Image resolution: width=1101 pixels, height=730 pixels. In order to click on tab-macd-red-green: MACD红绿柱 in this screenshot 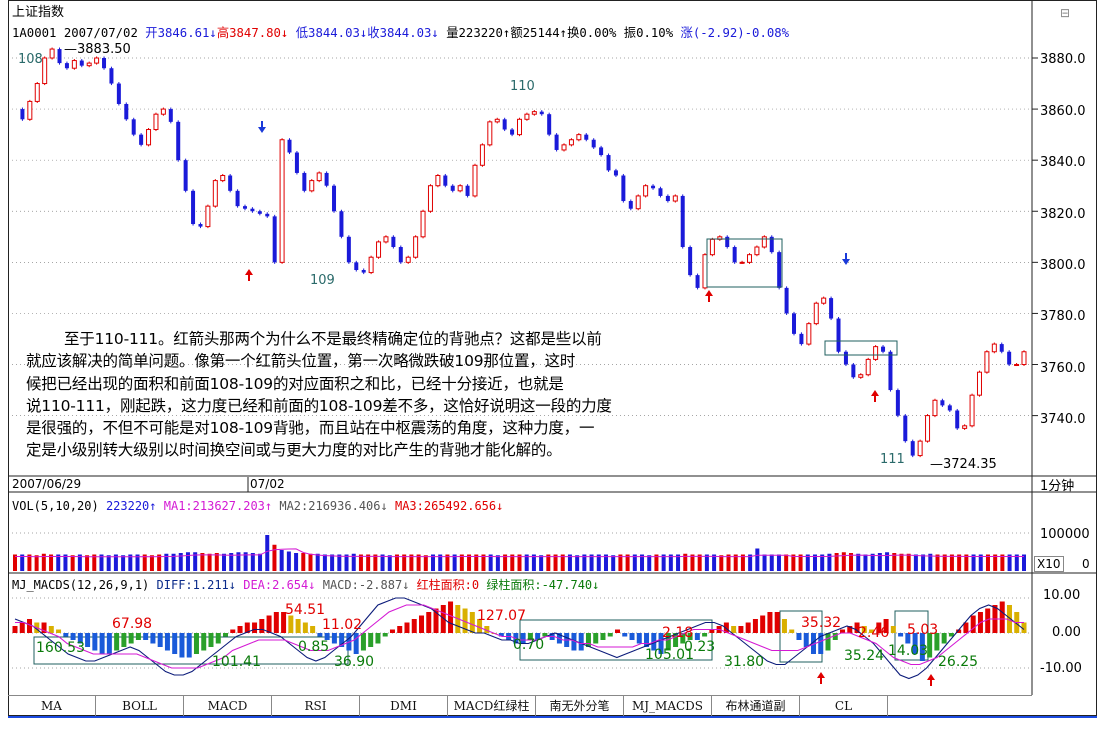, I will do `click(492, 706)`.